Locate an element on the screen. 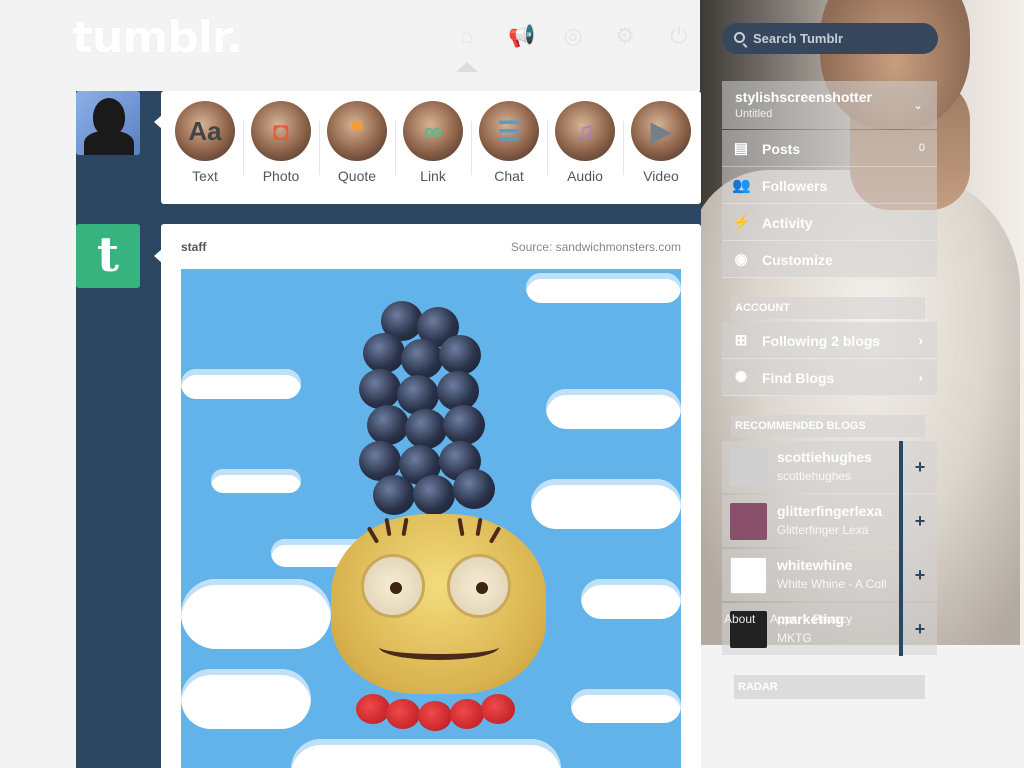 The width and height of the screenshot is (1024, 768). recommended-blog-name: whitewhine is located at coordinates (815, 565).